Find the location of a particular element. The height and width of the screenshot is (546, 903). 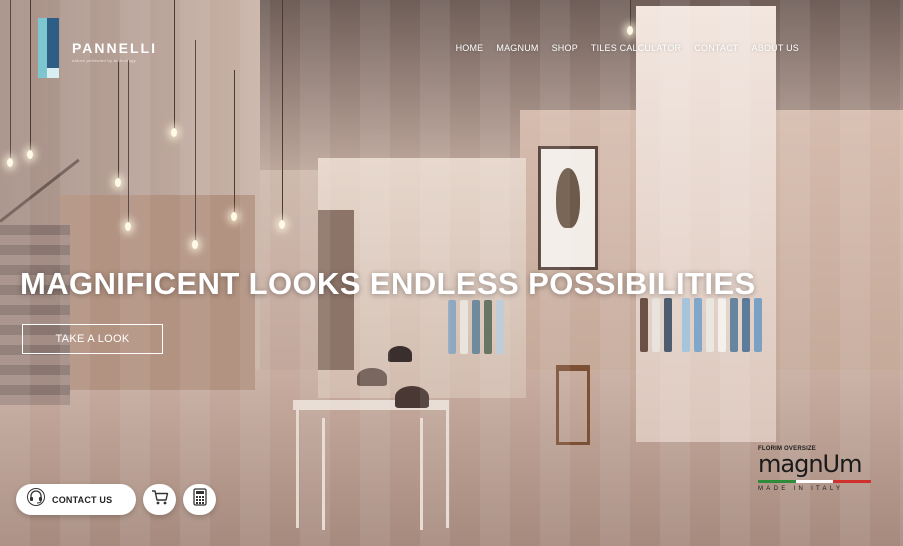

calculator-button is located at coordinates (199, 499).